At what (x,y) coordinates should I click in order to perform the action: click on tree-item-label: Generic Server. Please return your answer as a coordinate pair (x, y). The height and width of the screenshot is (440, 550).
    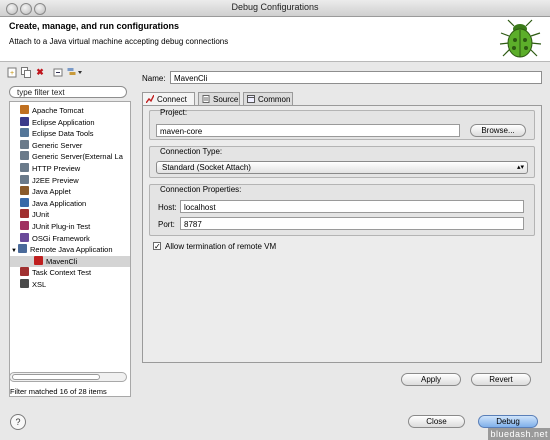
    Looking at the image, I should click on (57, 145).